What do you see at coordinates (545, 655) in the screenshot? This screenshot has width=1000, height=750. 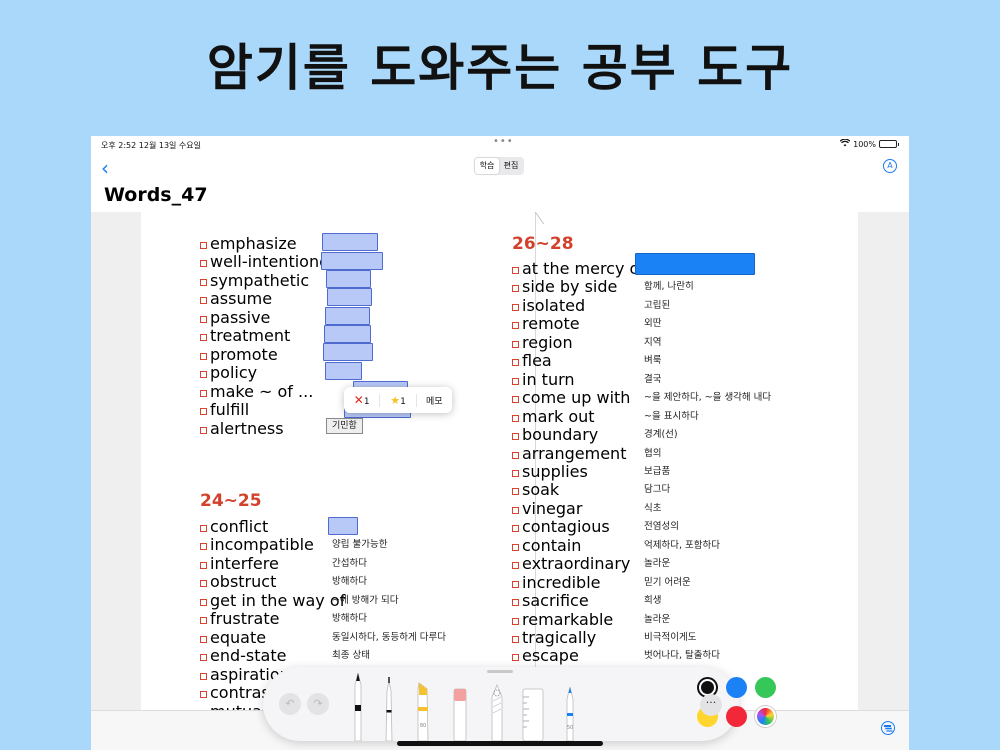 I see `vocab-word: escape` at bounding box center [545, 655].